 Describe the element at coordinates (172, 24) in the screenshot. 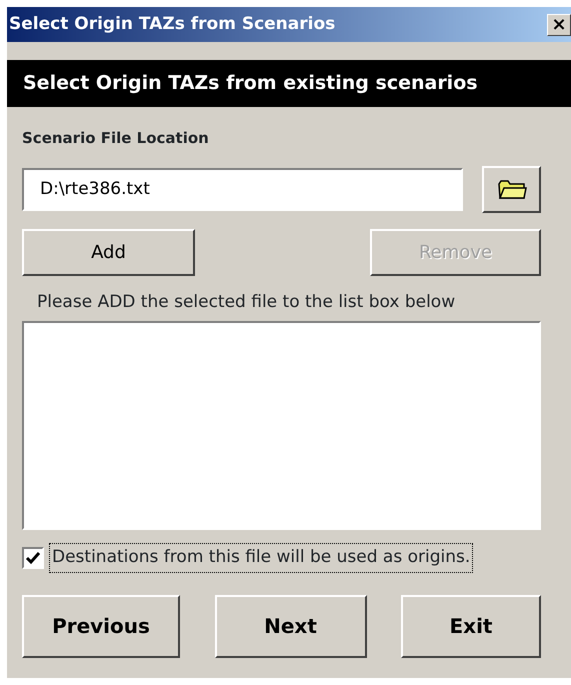

I see `window-title: Select Origin TAZs from Scenarios` at that location.